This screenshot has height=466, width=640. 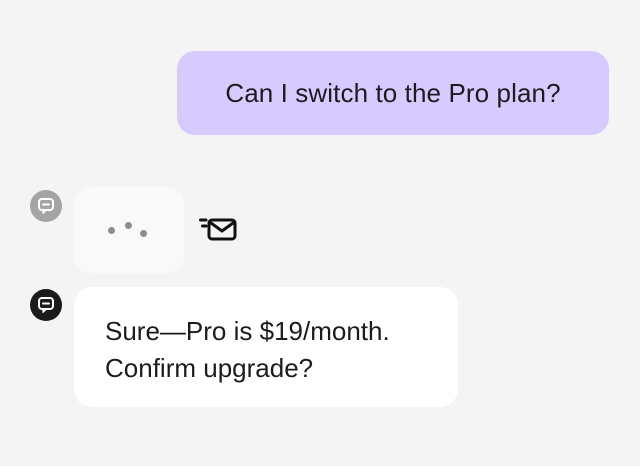 What do you see at coordinates (209, 368) in the screenshot?
I see `assistant-message-line: Confirm upgrade?` at bounding box center [209, 368].